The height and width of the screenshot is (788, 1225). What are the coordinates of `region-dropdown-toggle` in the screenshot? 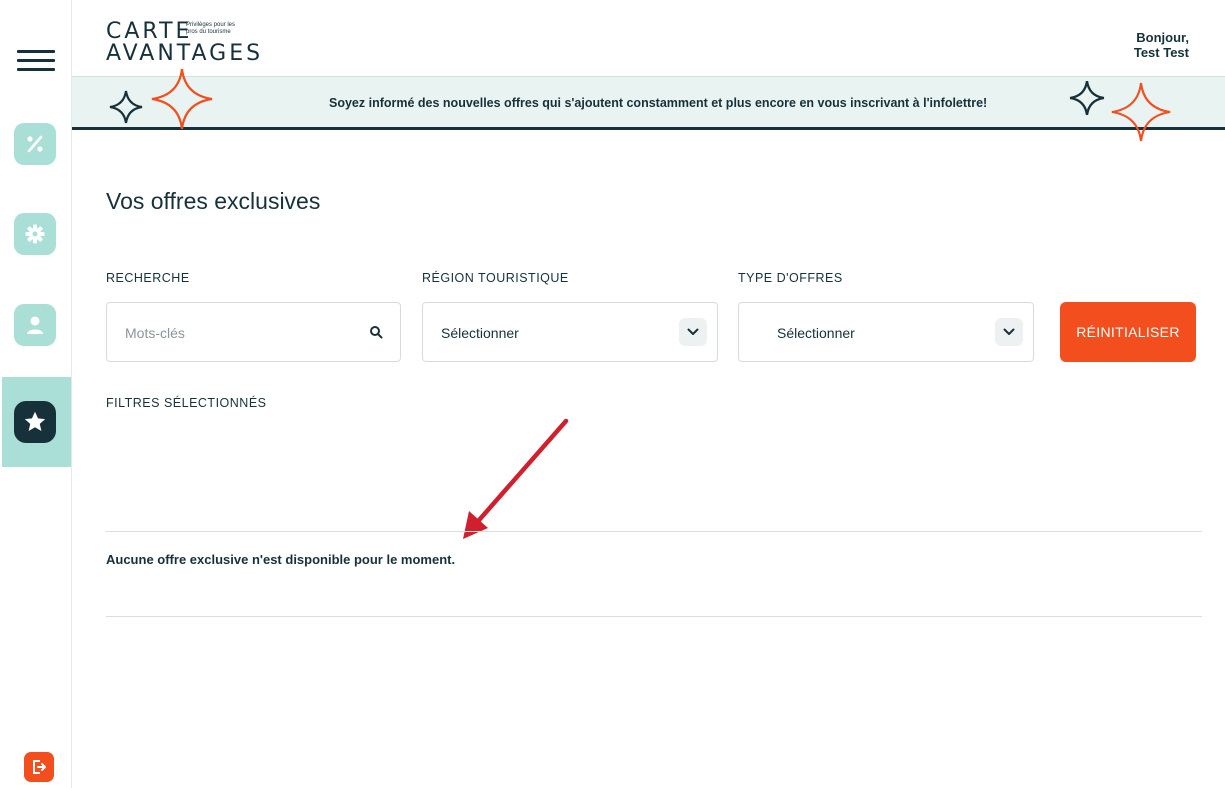 It's located at (693, 332).